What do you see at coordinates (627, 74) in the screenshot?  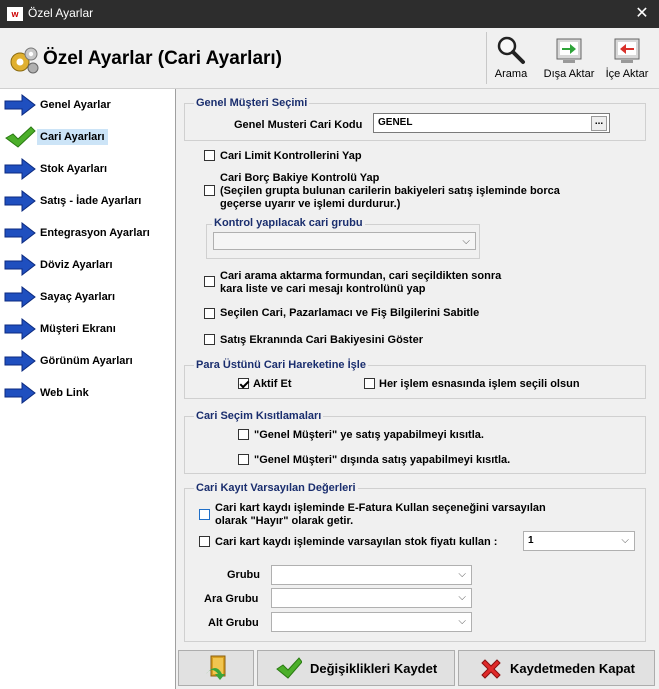 I see `import-button-label: İçe Aktar` at bounding box center [627, 74].